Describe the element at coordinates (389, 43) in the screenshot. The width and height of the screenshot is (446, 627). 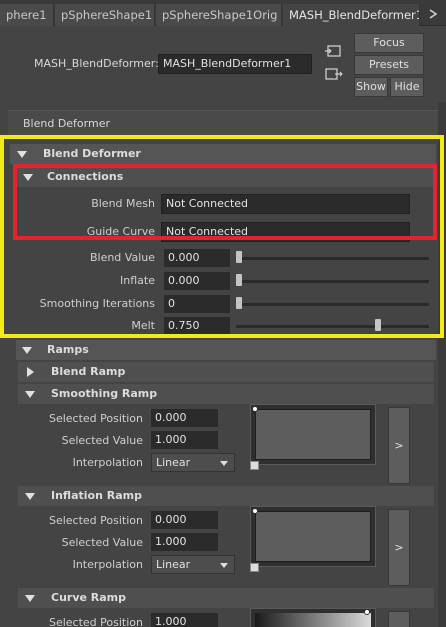
I see `focus-button: Focus` at that location.